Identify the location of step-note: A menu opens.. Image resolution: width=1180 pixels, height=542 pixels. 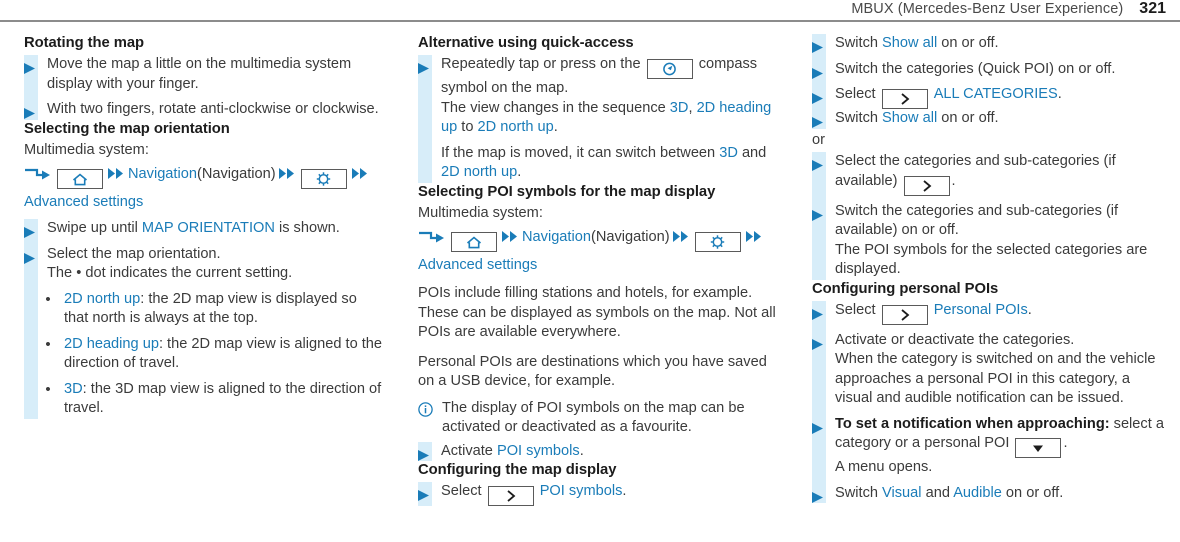
(884, 467).